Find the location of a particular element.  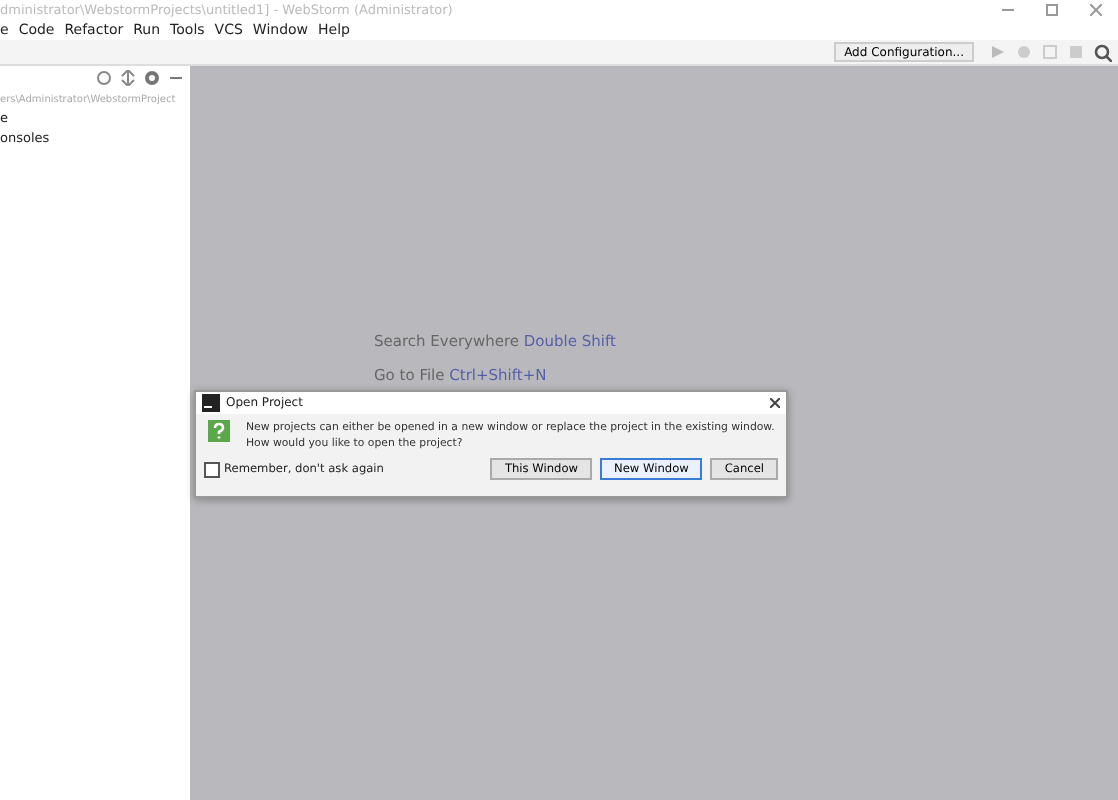

collapse-icon is located at coordinates (128, 78).